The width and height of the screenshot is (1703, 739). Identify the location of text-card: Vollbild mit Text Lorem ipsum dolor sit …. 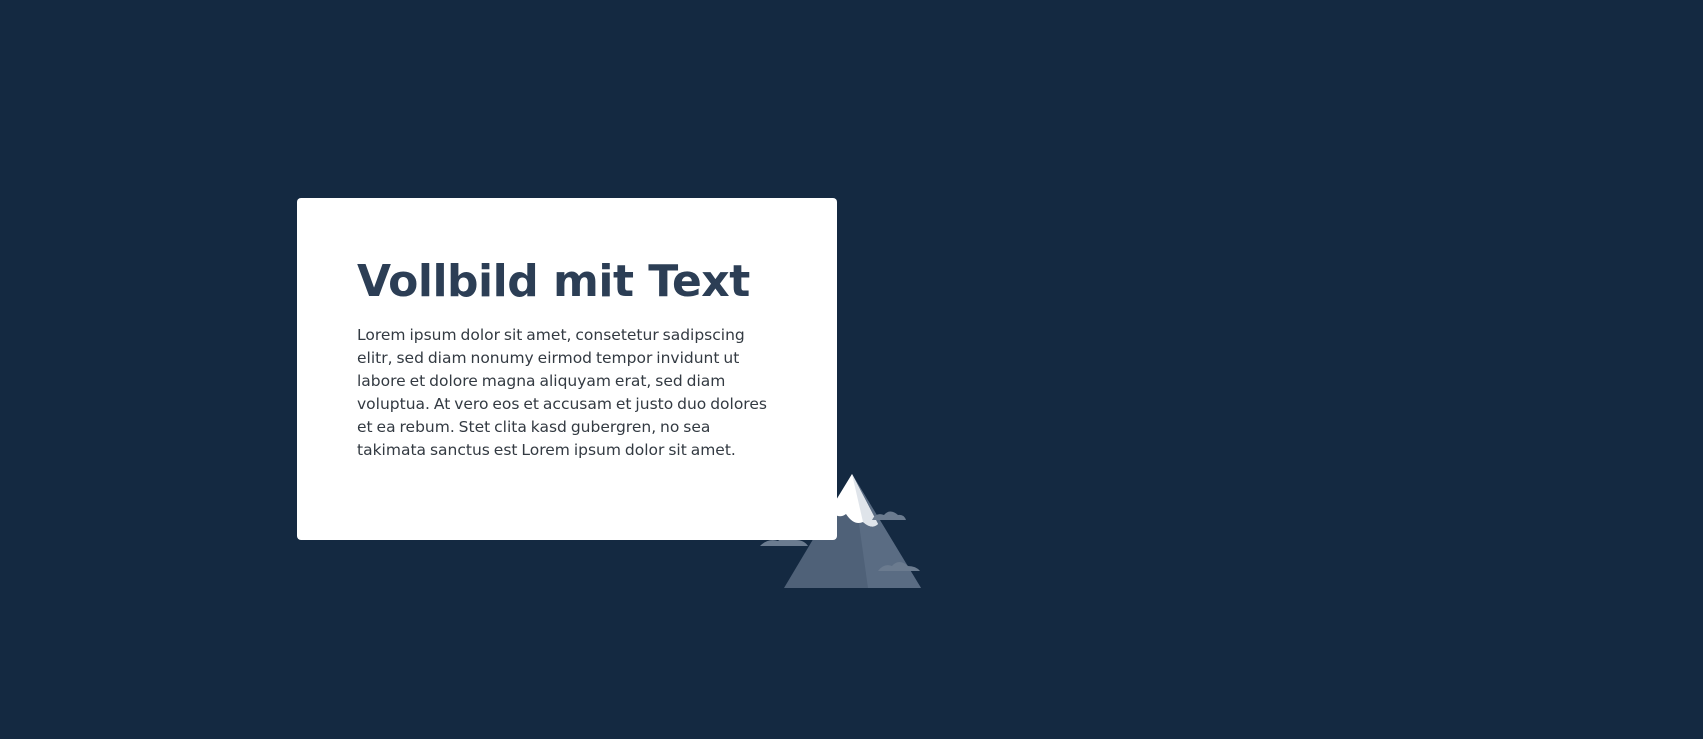
(567, 369).